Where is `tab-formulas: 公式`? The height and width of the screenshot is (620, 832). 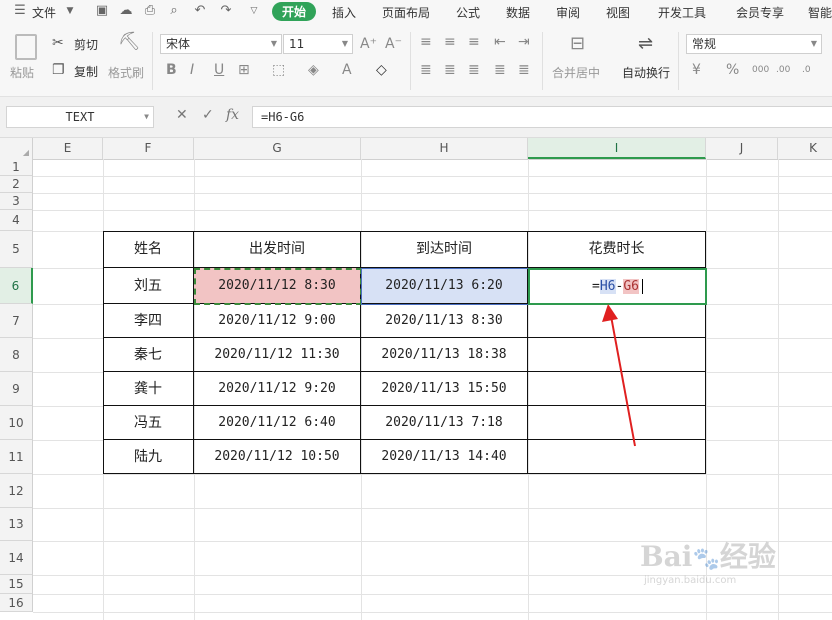 tab-formulas: 公式 is located at coordinates (468, 12).